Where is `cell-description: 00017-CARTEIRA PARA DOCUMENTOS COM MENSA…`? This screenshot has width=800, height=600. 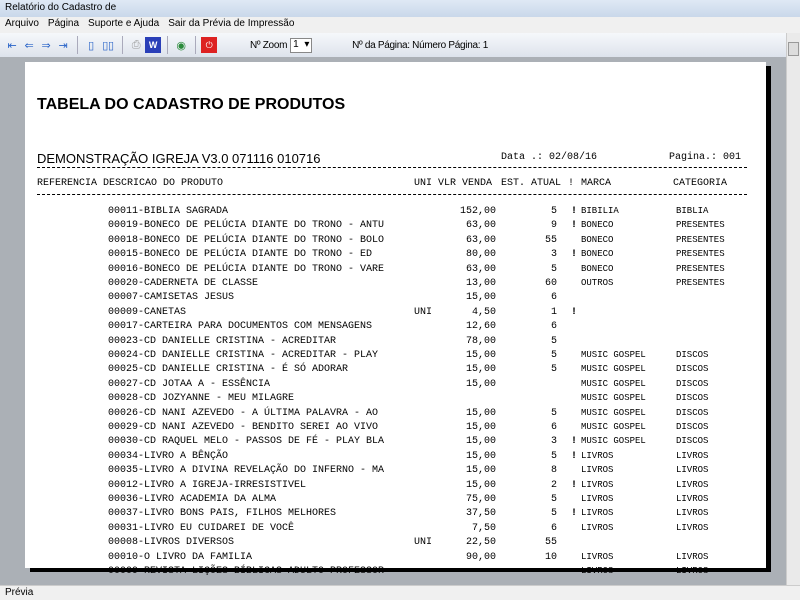 cell-description: 00017-CARTEIRA PARA DOCUMENTOS COM MENSA… is located at coordinates (240, 327).